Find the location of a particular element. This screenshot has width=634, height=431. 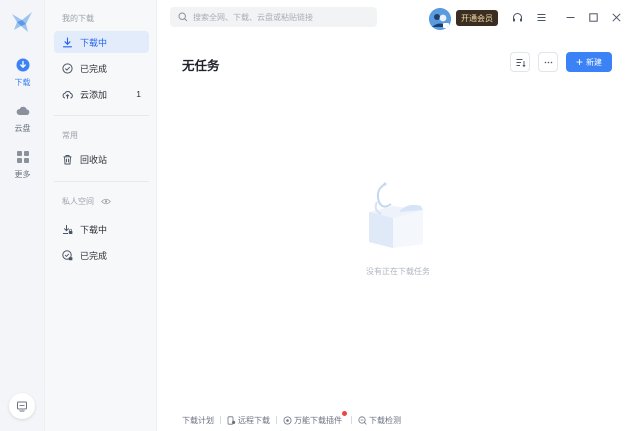

empty-state-text: 没有正在下载任务 is located at coordinates (398, 271).